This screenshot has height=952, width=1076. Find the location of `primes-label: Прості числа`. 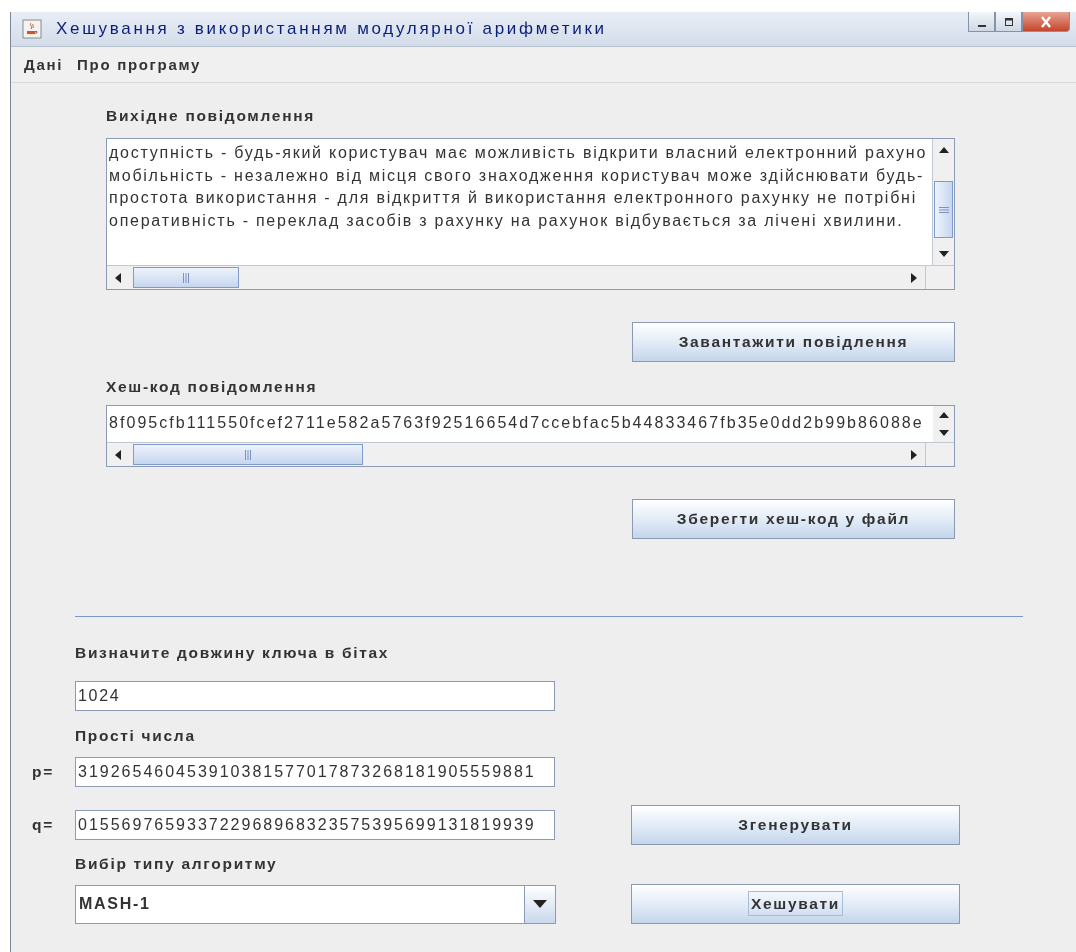

primes-label: Прості числа is located at coordinates (136, 736).